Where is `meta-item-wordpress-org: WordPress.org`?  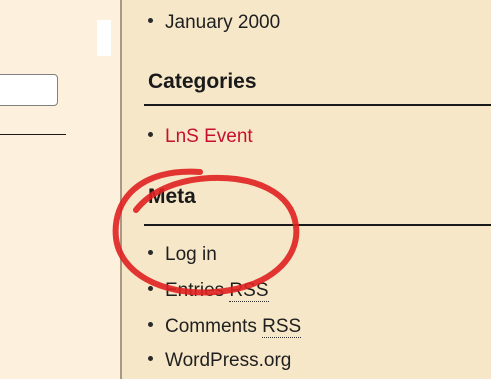
meta-item-wordpress-org: WordPress.org is located at coordinates (219, 361).